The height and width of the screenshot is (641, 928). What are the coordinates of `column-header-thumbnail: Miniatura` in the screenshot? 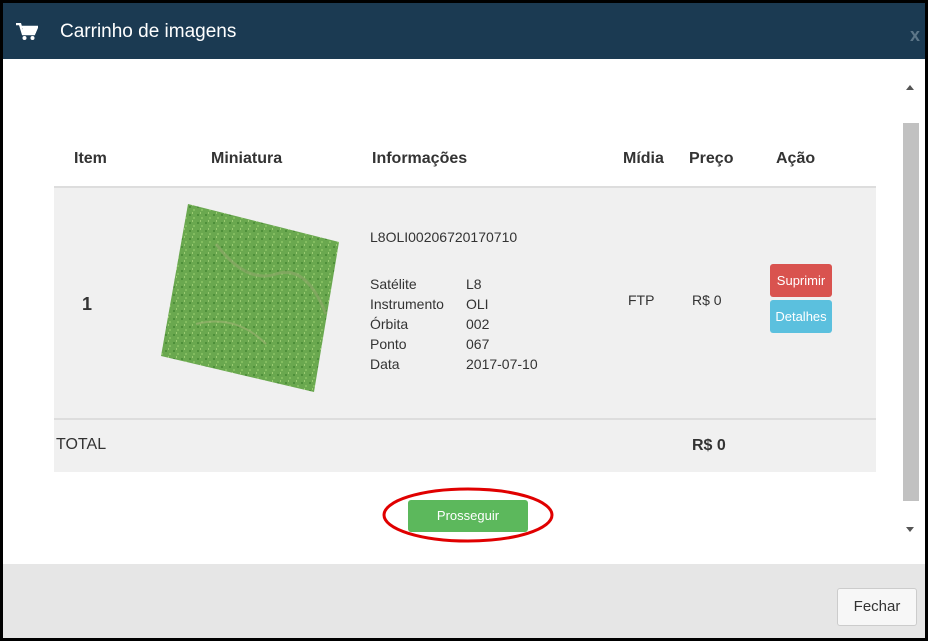 It's located at (247, 158).